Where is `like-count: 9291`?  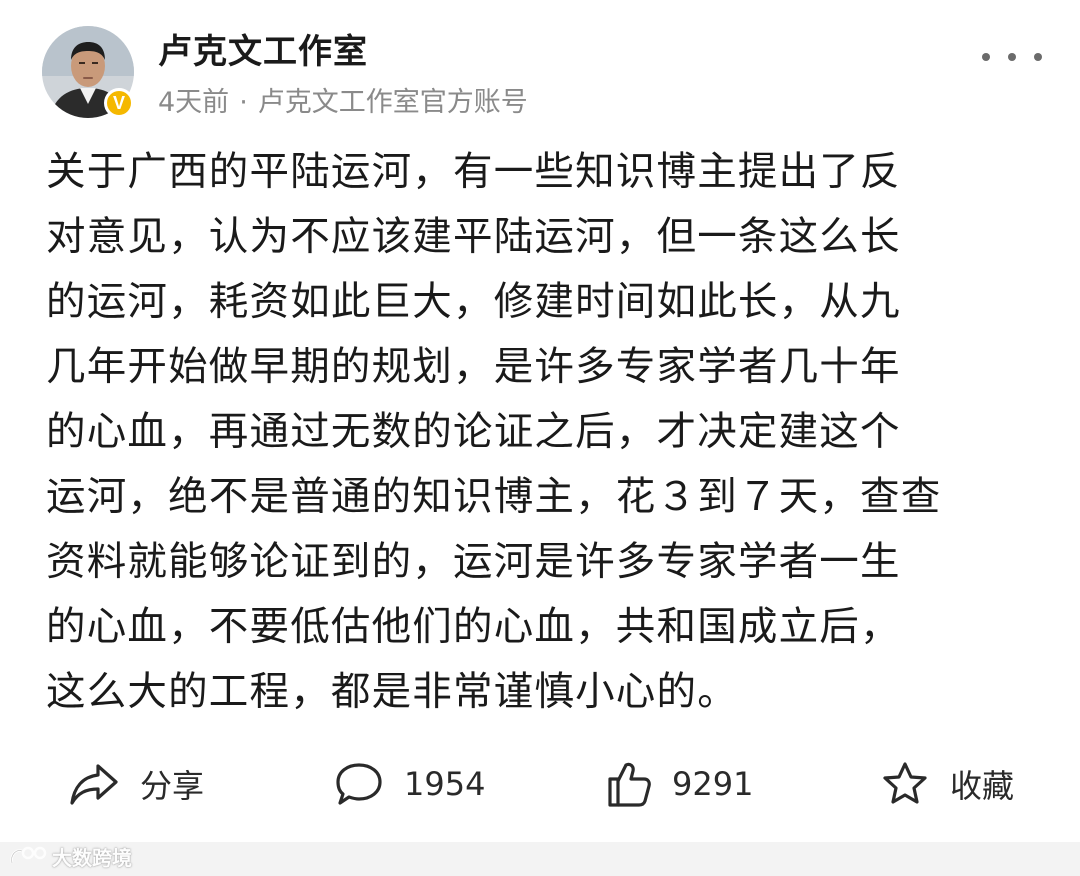
like-count: 9291 is located at coordinates (713, 784).